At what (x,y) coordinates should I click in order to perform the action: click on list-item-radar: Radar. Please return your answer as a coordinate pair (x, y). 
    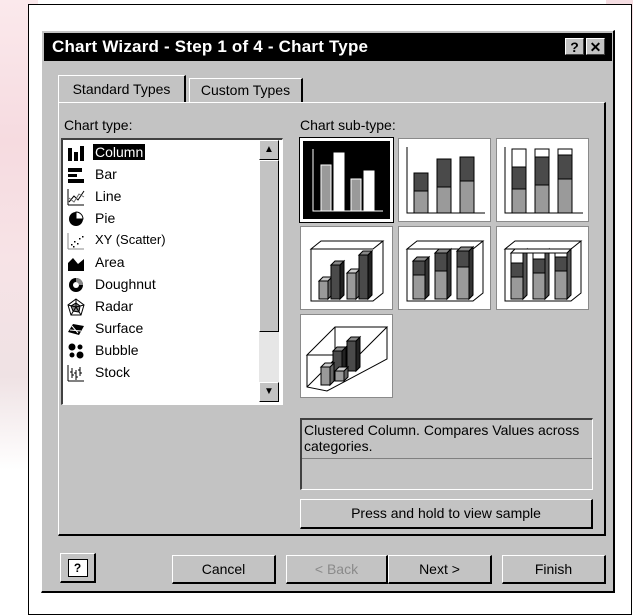
    Looking at the image, I should click on (163, 307).